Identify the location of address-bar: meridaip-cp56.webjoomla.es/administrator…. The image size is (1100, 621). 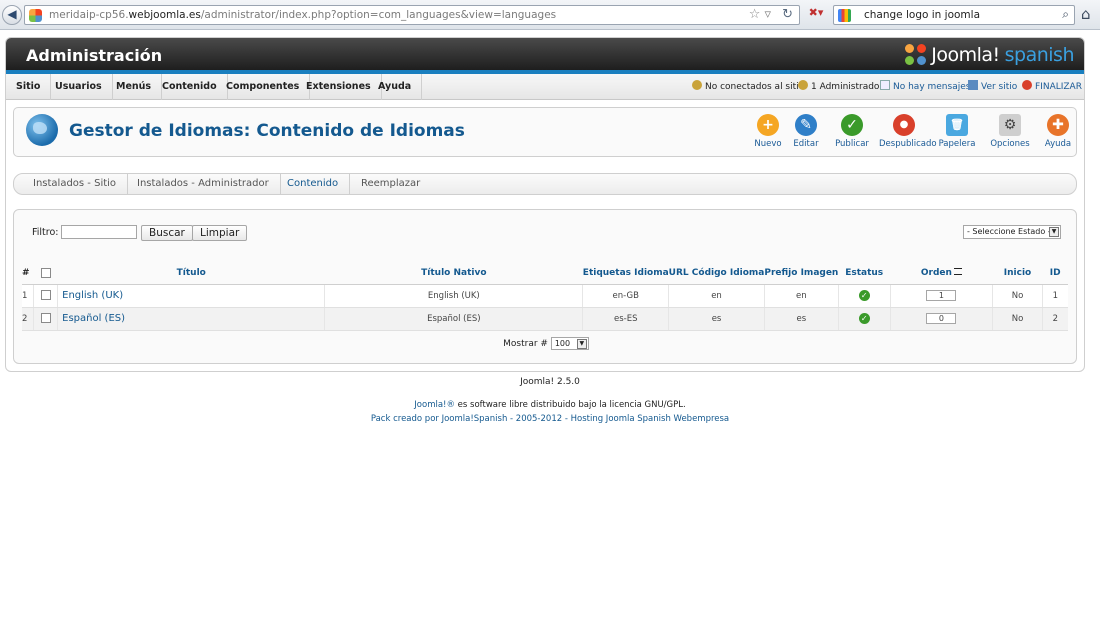
(412, 15).